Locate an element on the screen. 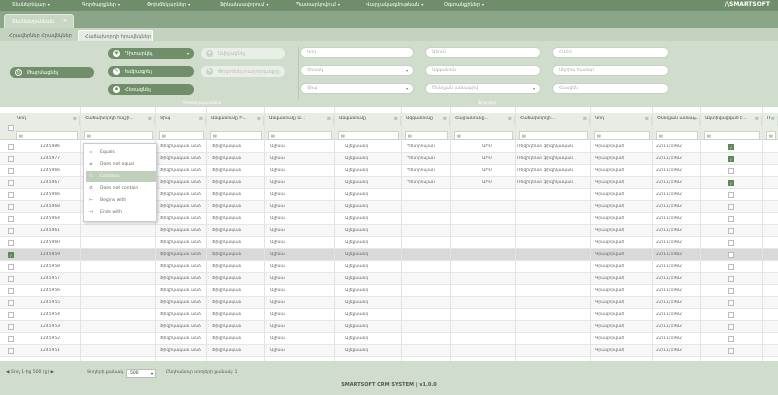 The image size is (778, 395). last-name-field: Ազգանուն is located at coordinates (483, 70).